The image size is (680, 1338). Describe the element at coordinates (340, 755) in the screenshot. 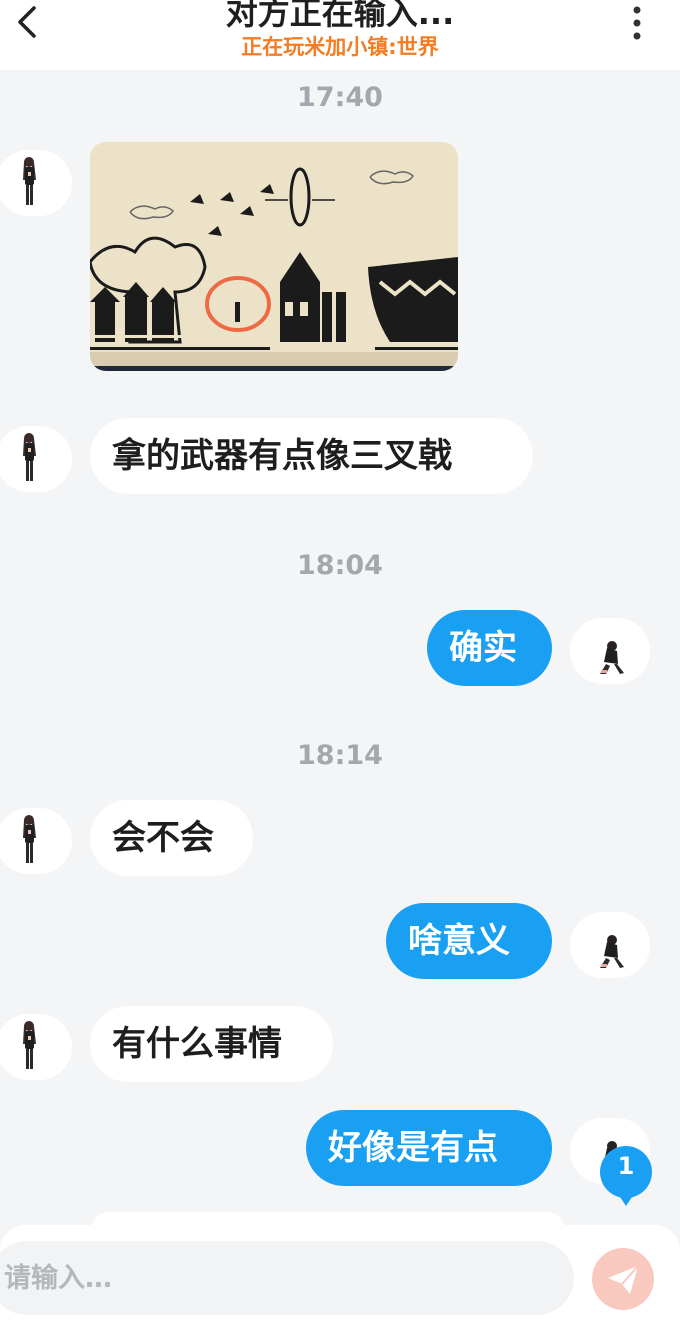

I see `timestamp: 18:14` at that location.